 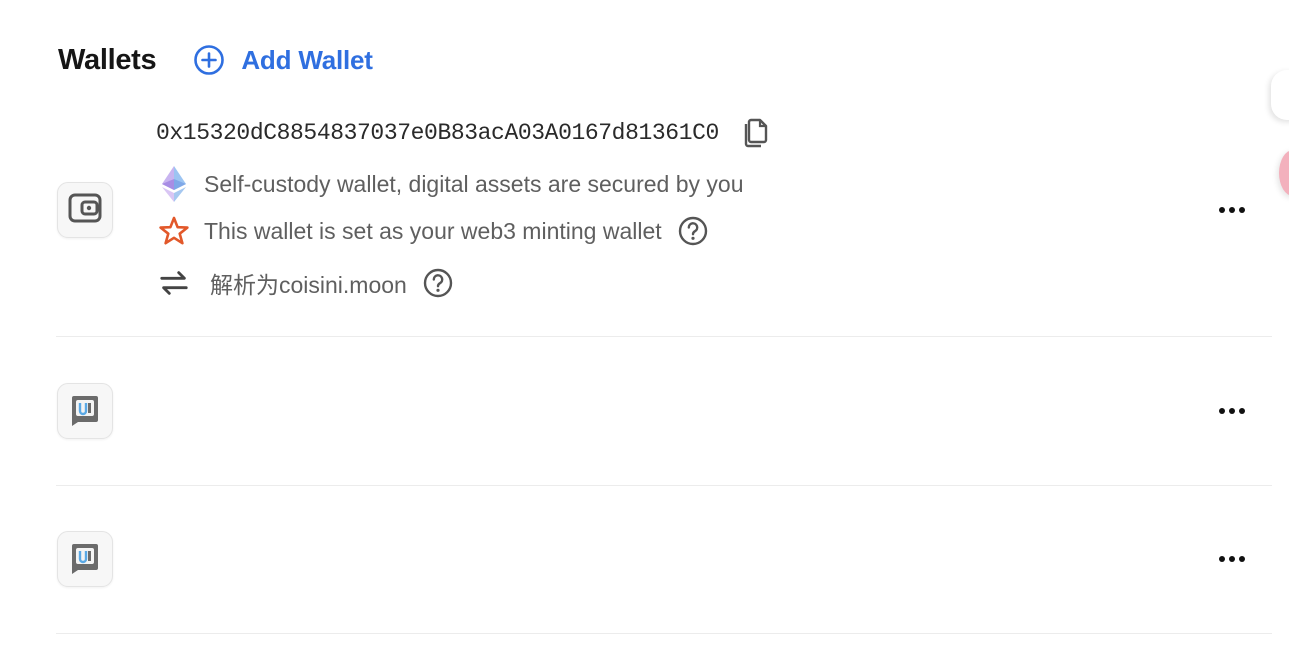 I want to click on ethereum-icon, so click(x=174, y=184).